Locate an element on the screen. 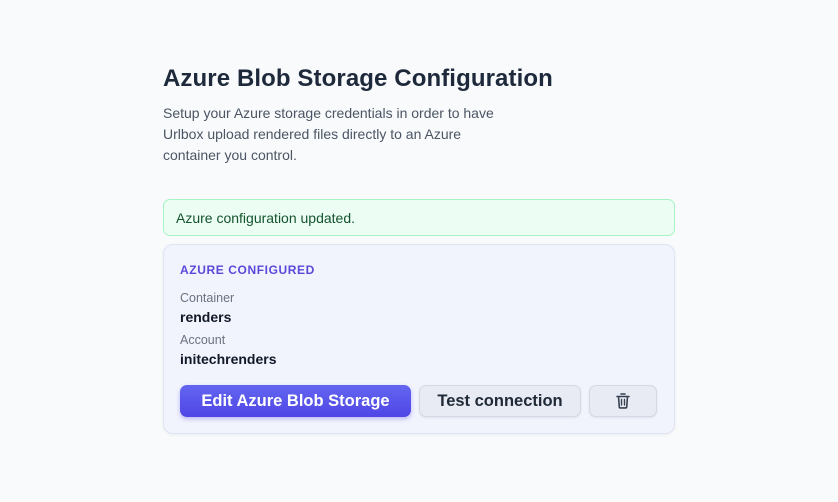 The width and height of the screenshot is (838, 502). account-value: initechrenders is located at coordinates (228, 359).